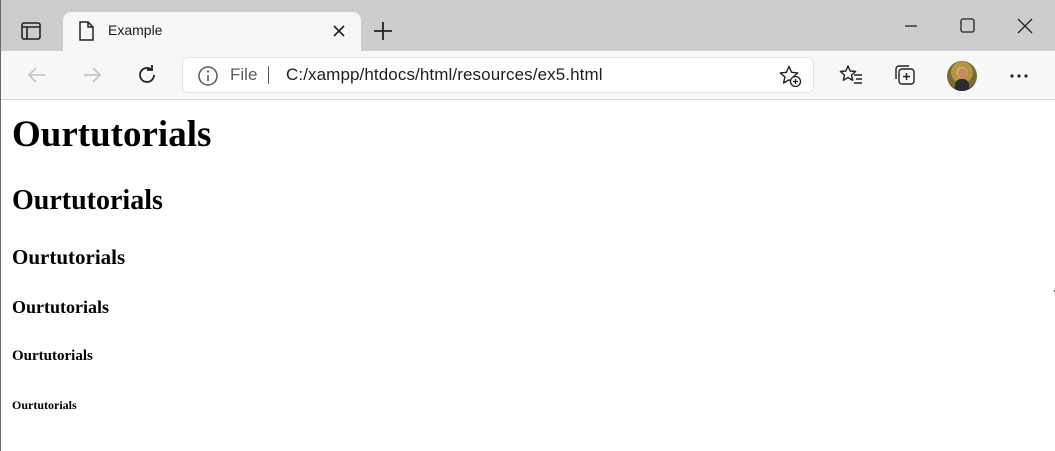 The image size is (1055, 451). I want to click on url-text: C:/xampp/htdocs/html/resources/ex5.html, so click(444, 75).